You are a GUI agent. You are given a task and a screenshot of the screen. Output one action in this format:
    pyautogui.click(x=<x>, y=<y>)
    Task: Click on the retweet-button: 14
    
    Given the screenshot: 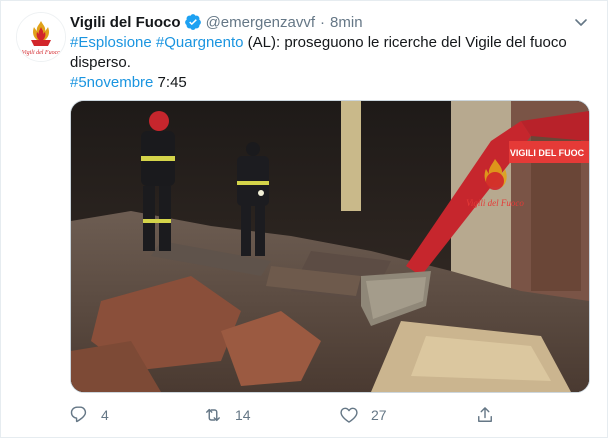 What is the action you would take?
    pyautogui.click(x=227, y=415)
    